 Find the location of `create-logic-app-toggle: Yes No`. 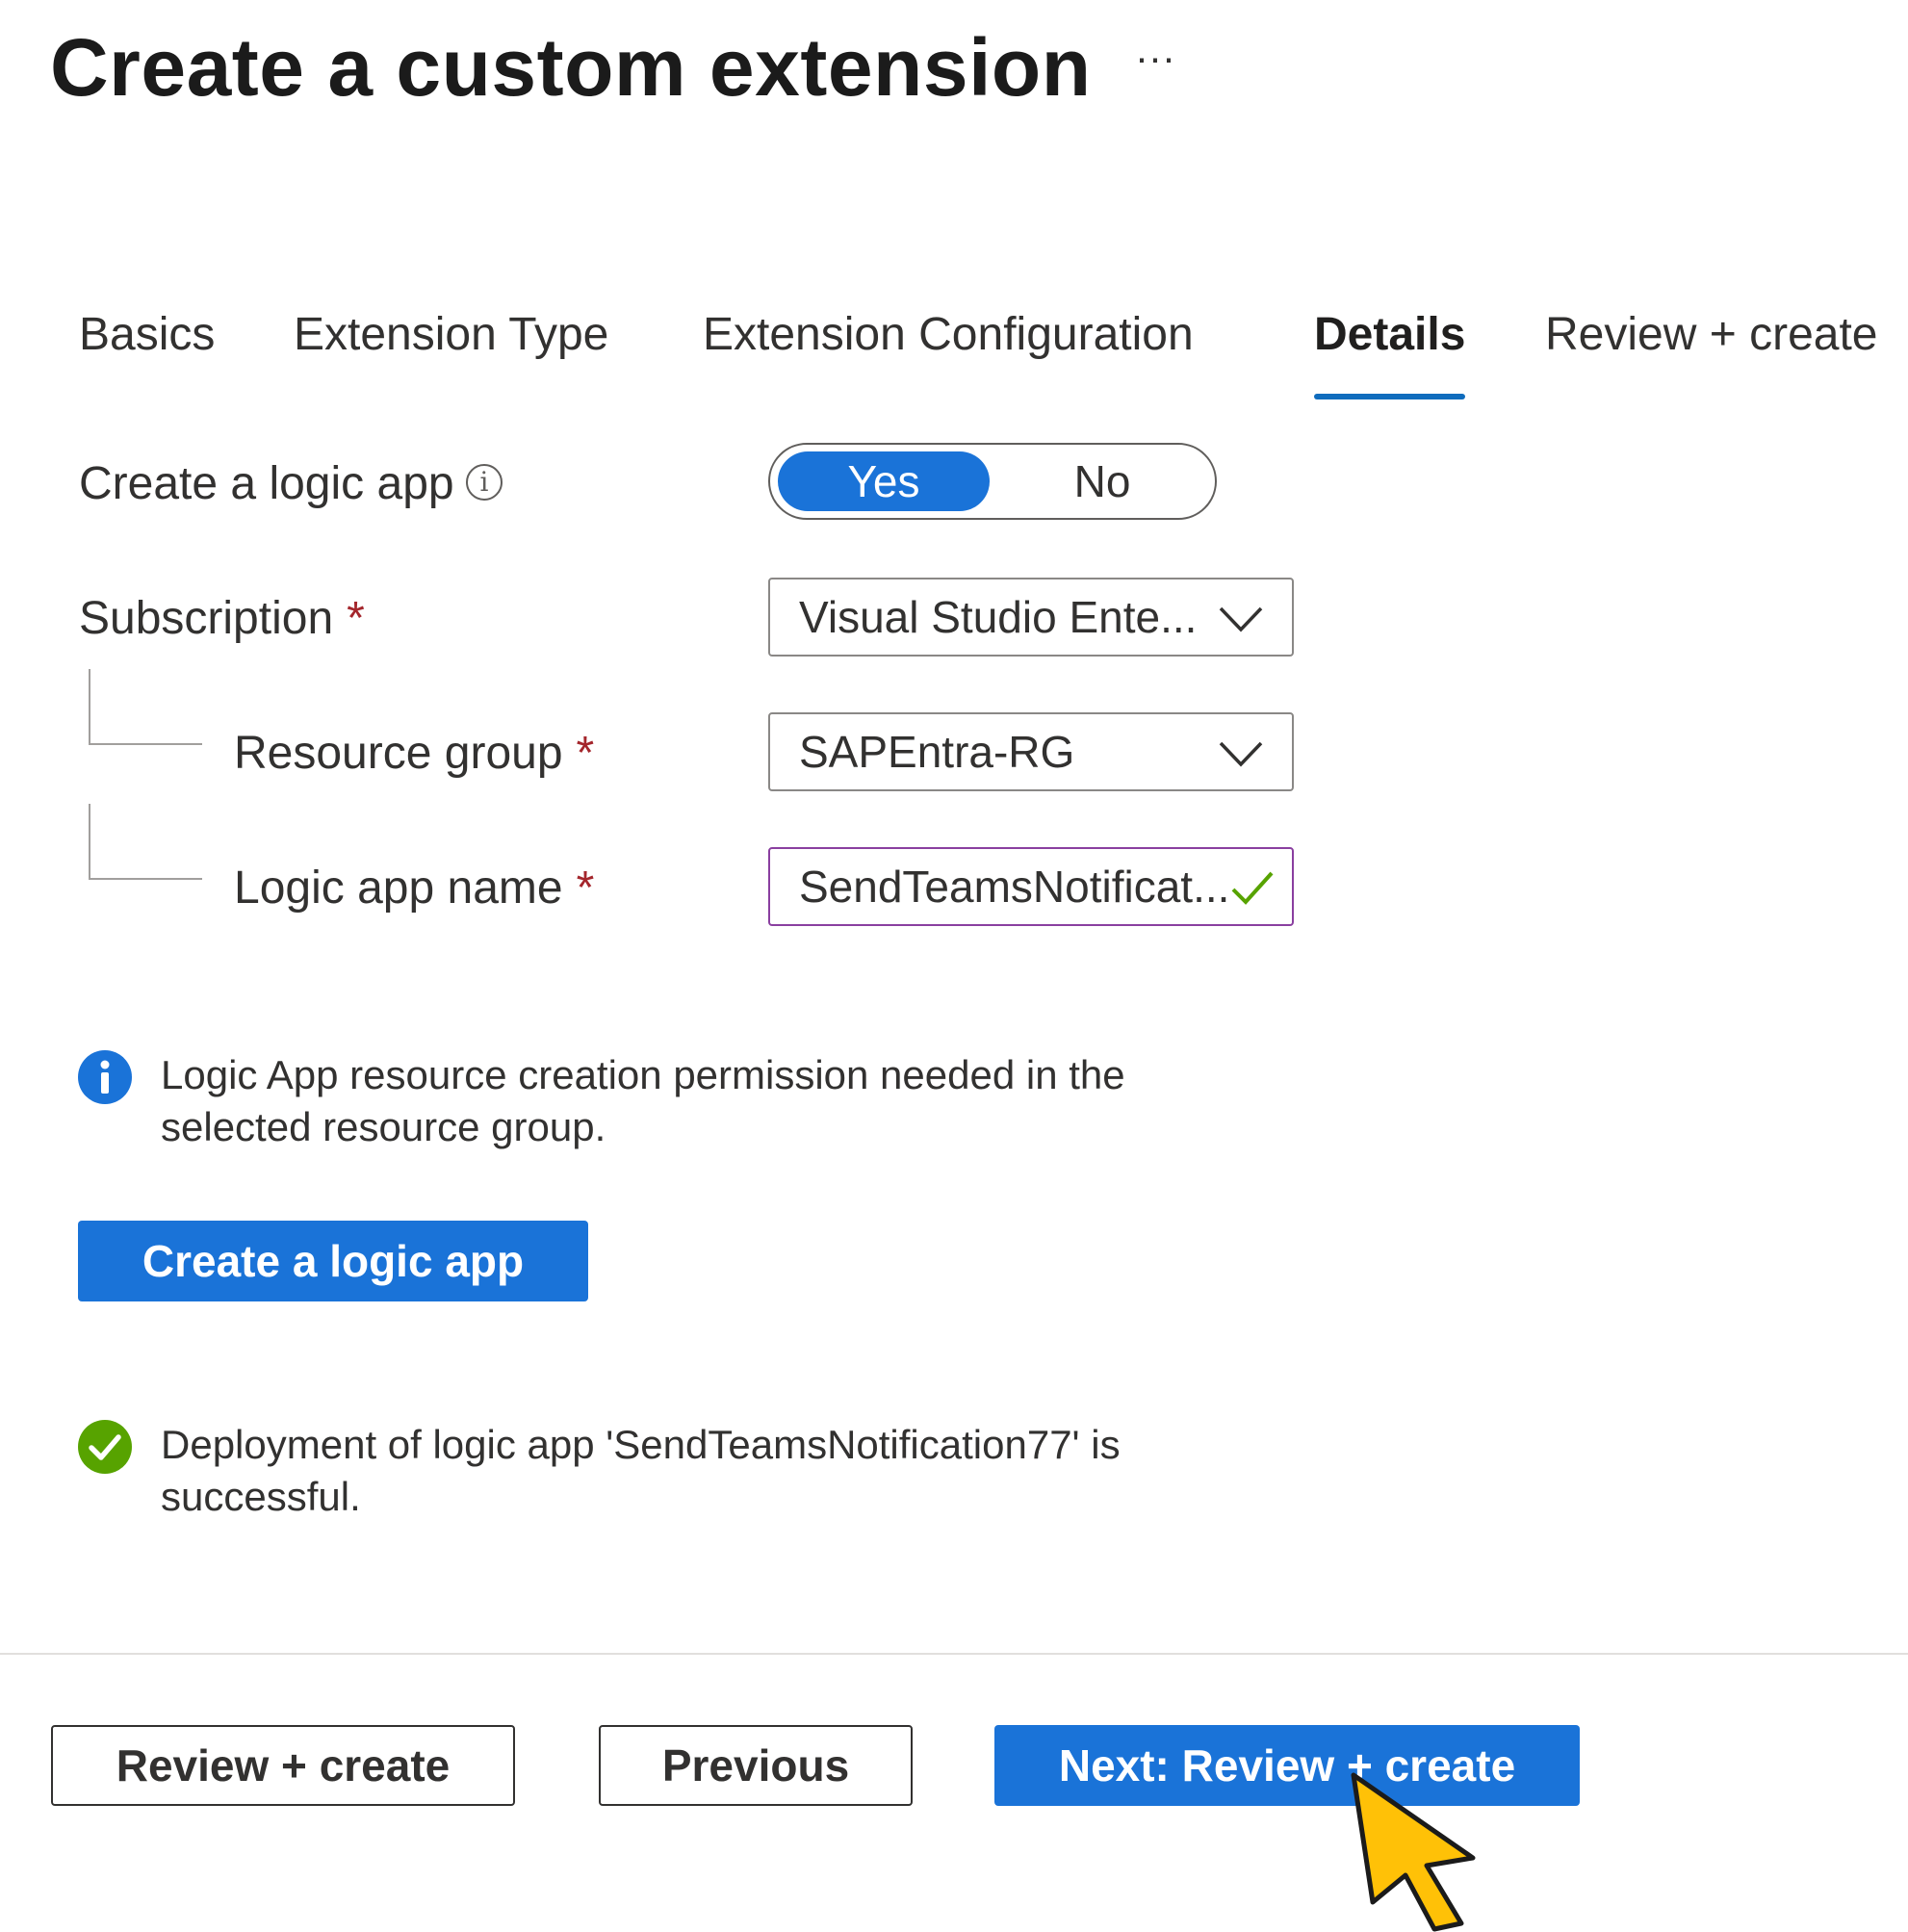

create-logic-app-toggle: Yes No is located at coordinates (992, 482).